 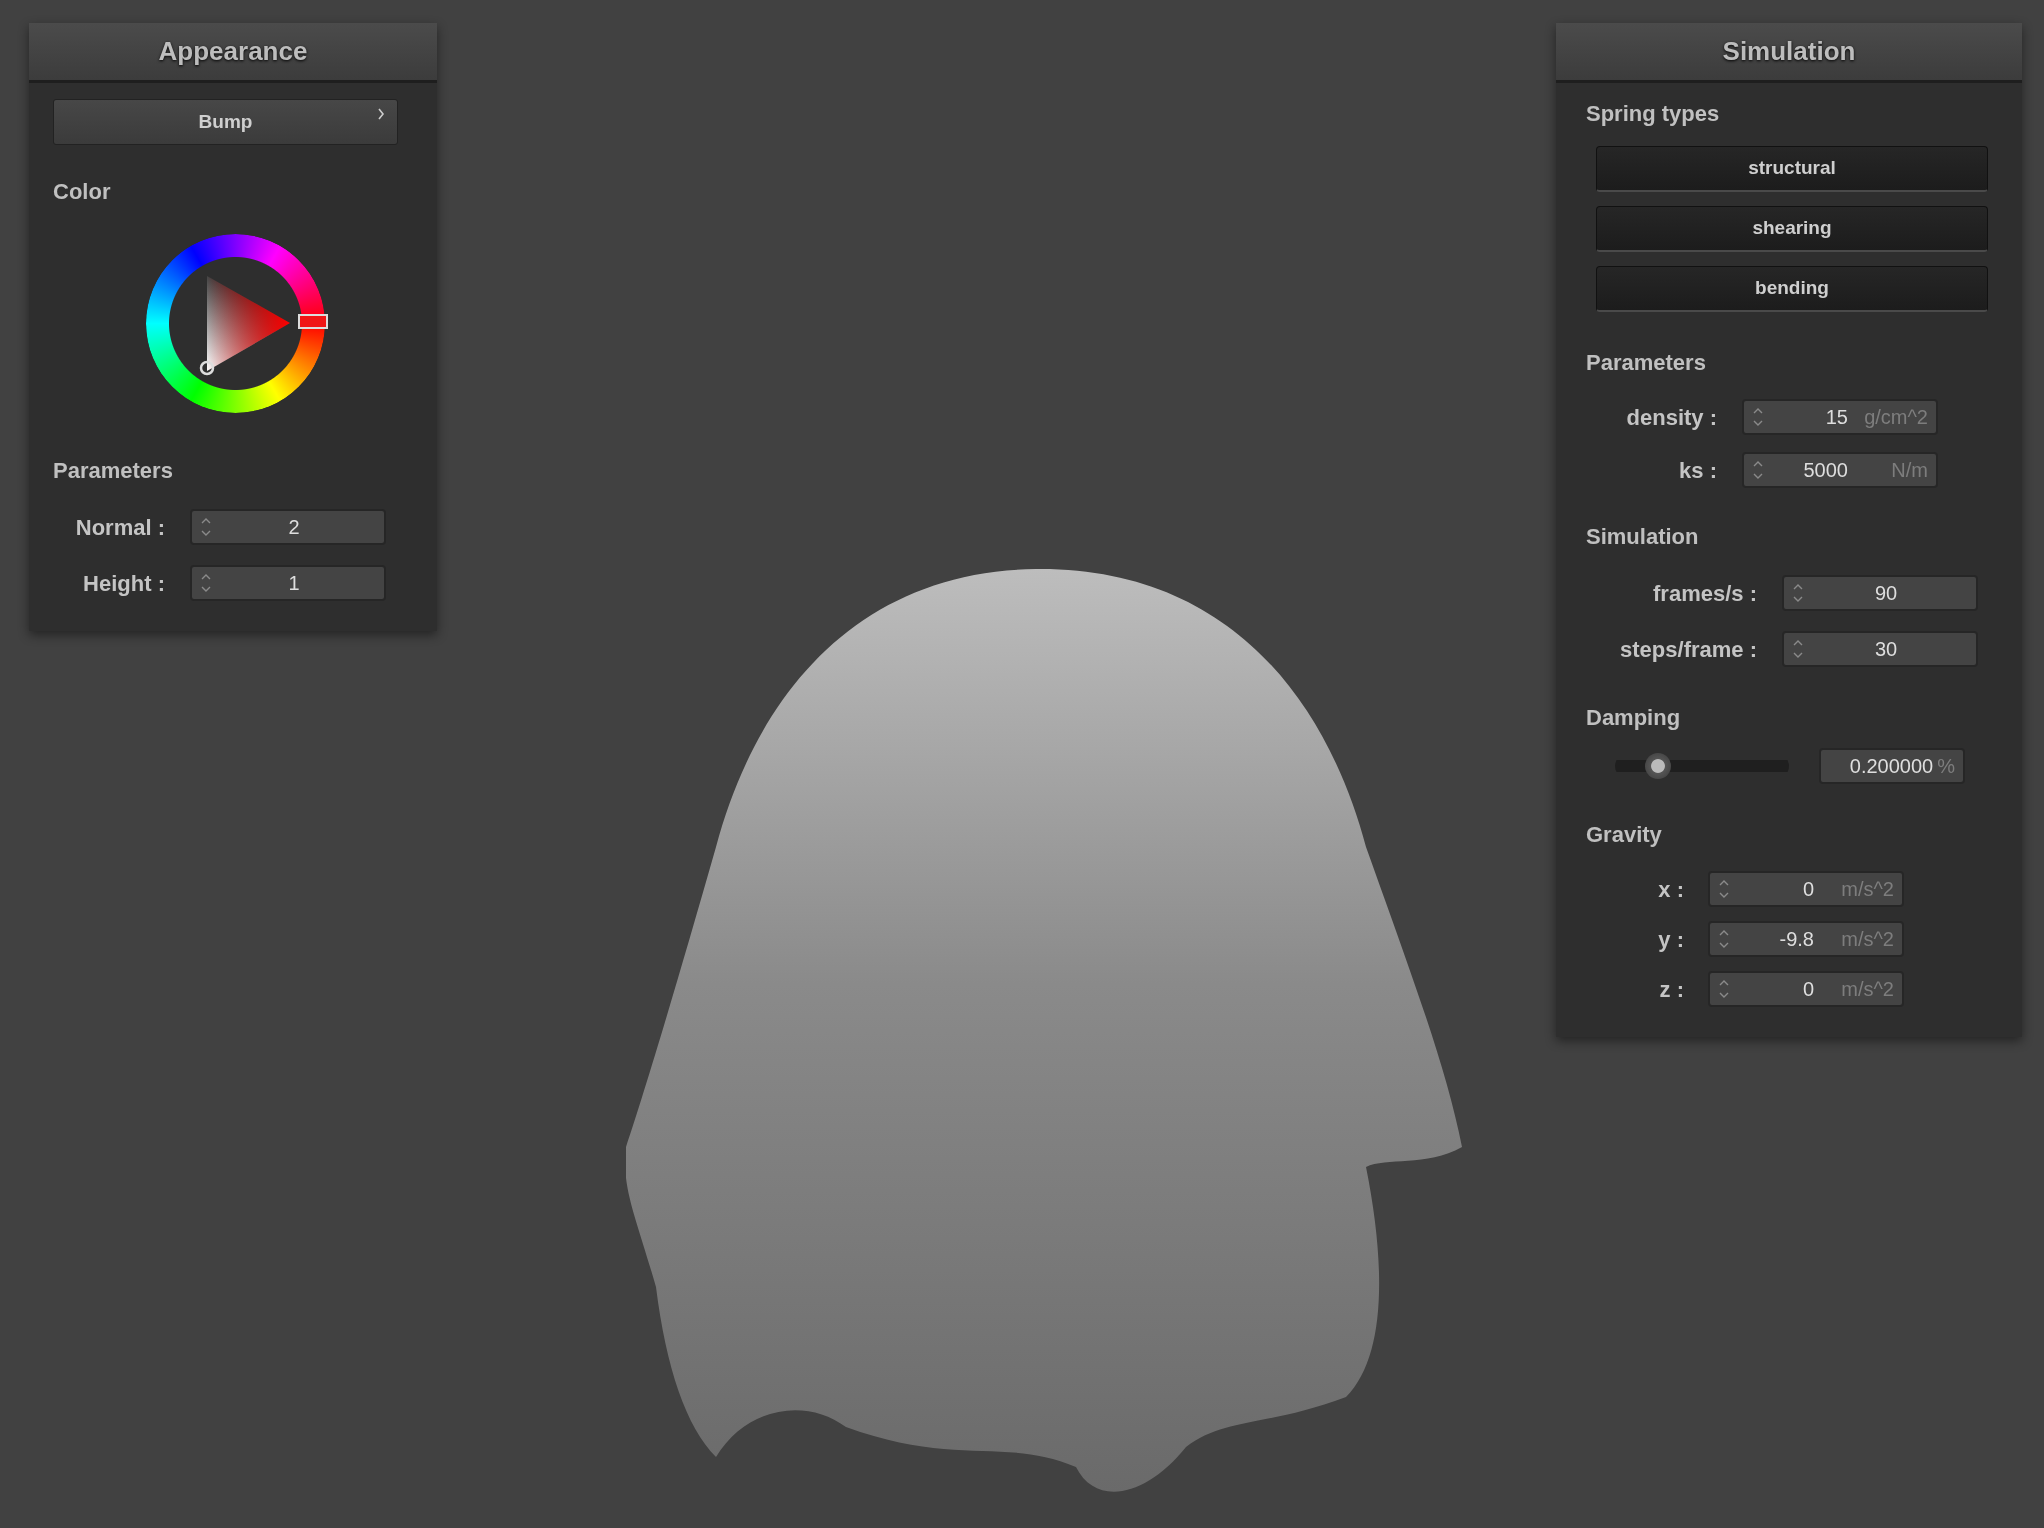 What do you see at coordinates (1670, 889) in the screenshot?
I see `field-label: x :` at bounding box center [1670, 889].